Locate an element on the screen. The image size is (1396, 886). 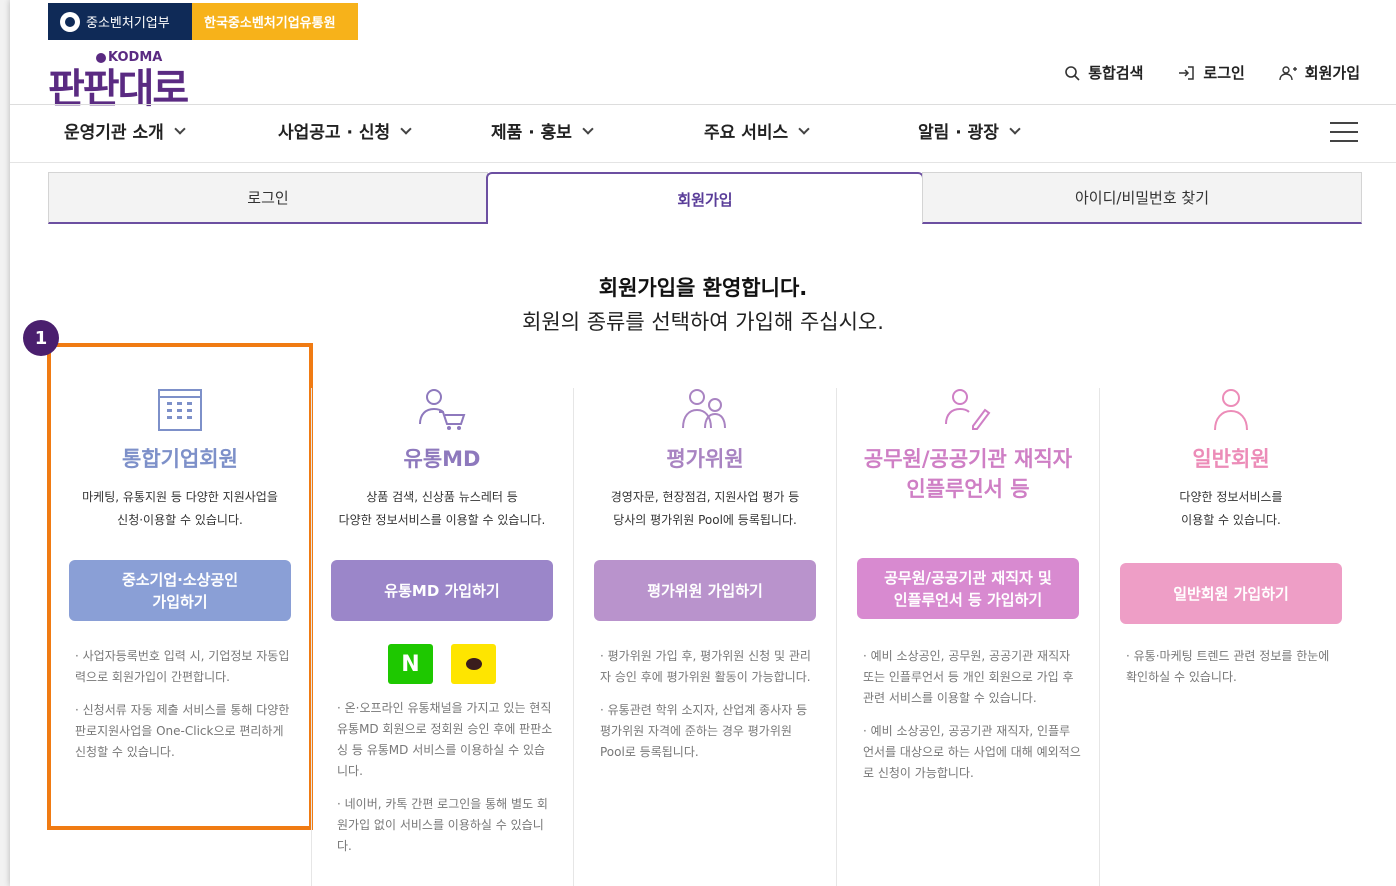
signup-label: 회원가입 is located at coordinates (1332, 73).